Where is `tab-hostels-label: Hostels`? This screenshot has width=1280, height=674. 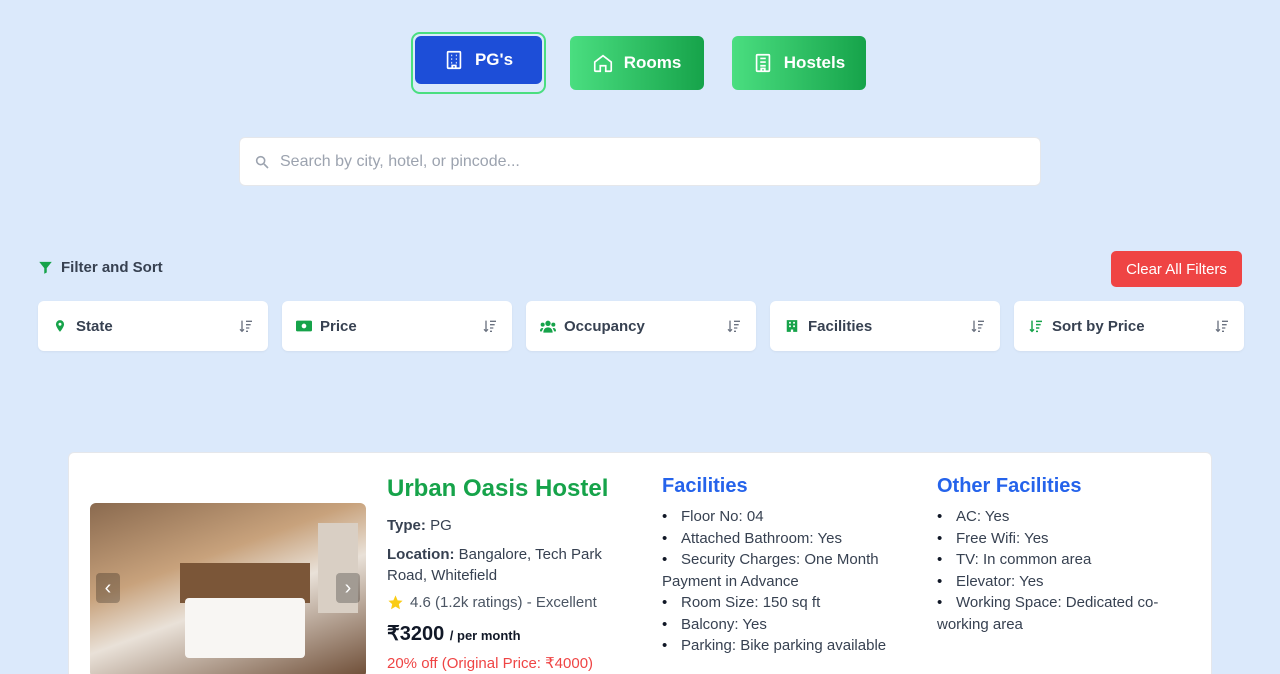
tab-hostels-label: Hostels is located at coordinates (814, 62).